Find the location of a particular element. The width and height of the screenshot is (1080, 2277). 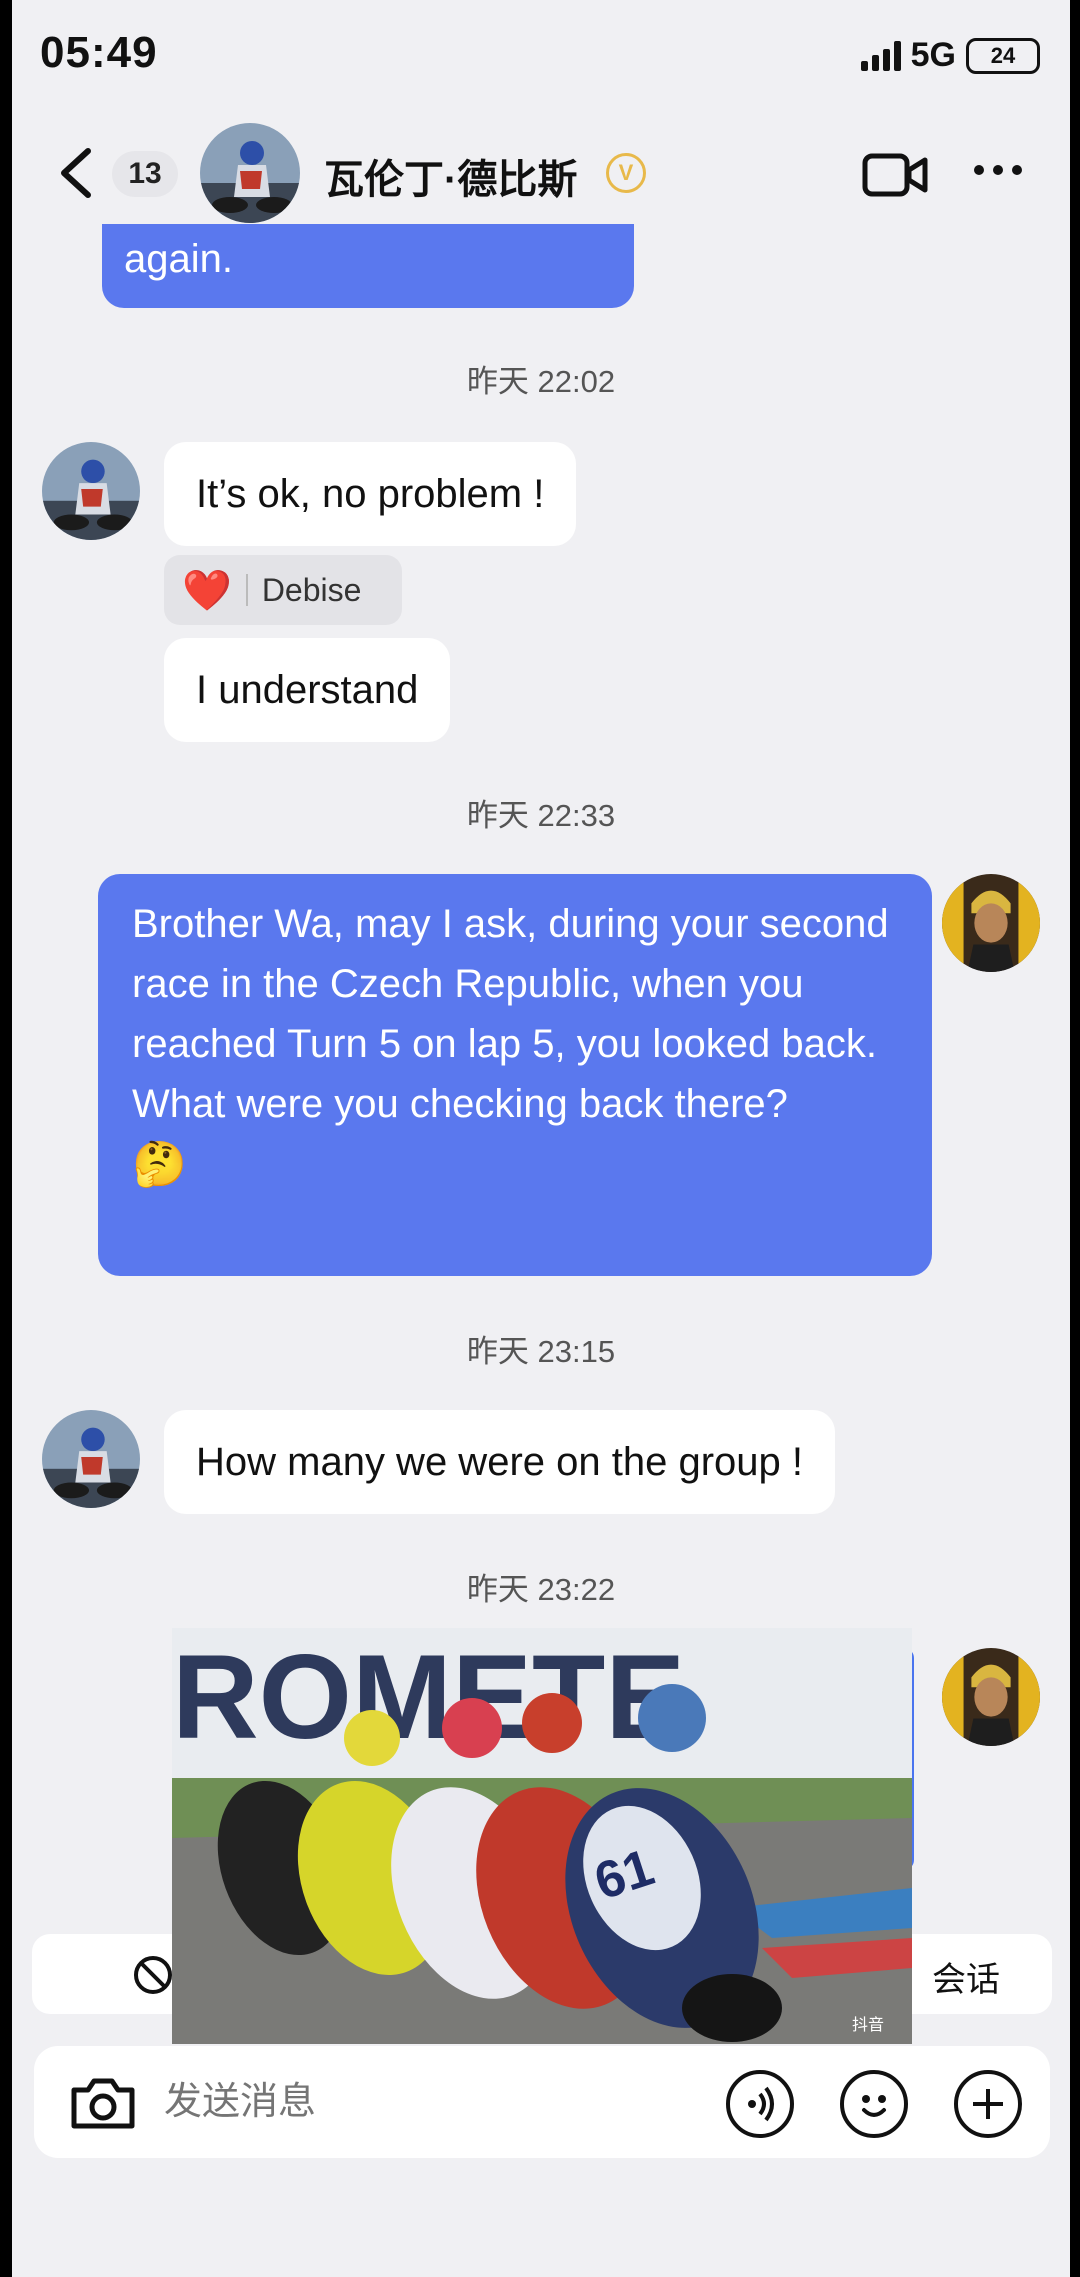

reaction-divider is located at coordinates (246, 590).